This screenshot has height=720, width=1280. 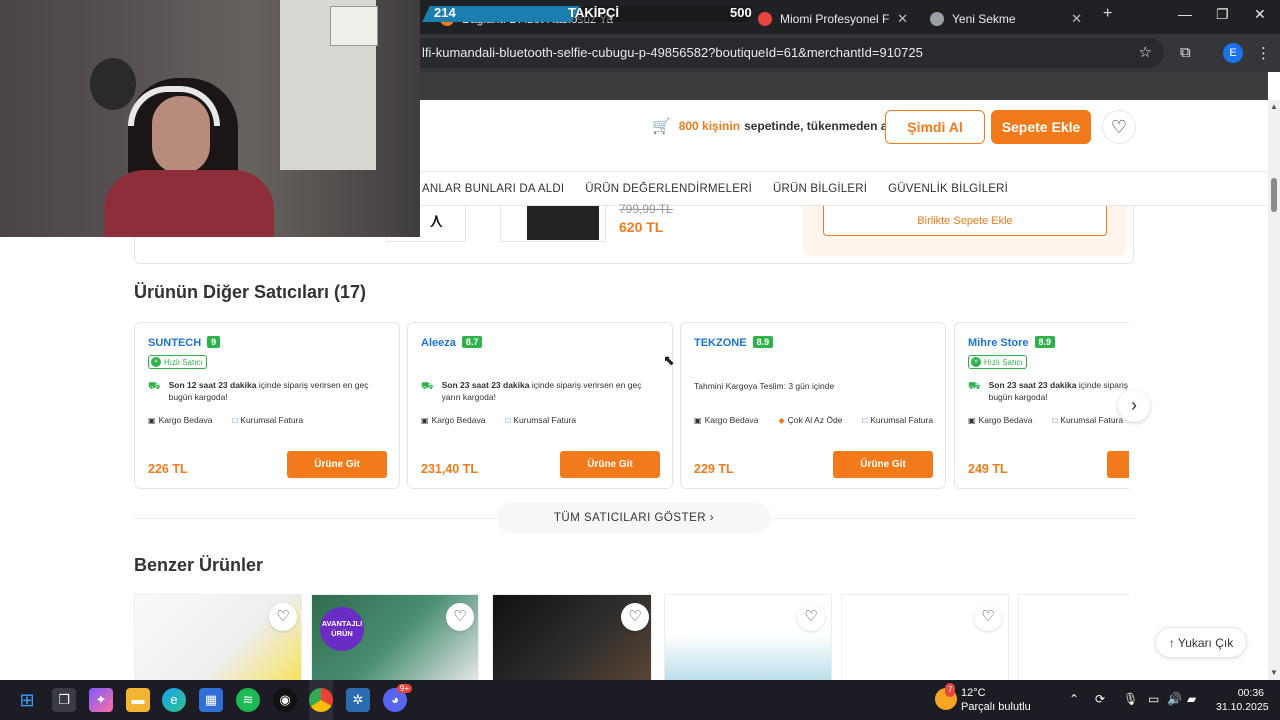 What do you see at coordinates (185, 420) in the screenshot?
I see `tag-free-shipping: ▣ Kargo Bedava` at bounding box center [185, 420].